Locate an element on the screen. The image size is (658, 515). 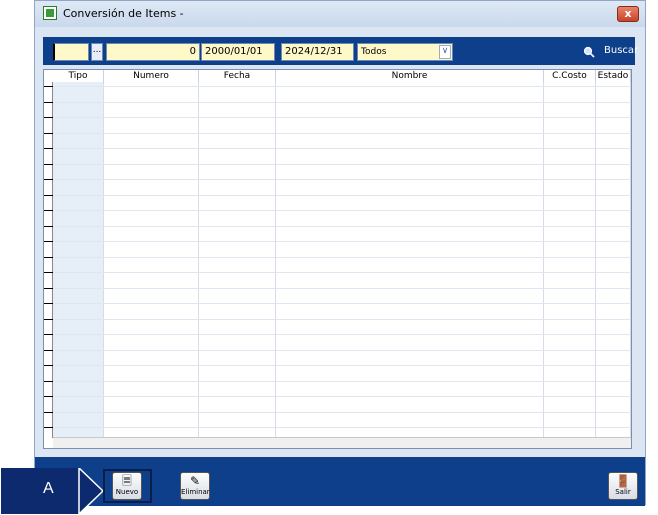
column-header: Nombre is located at coordinates (410, 76).